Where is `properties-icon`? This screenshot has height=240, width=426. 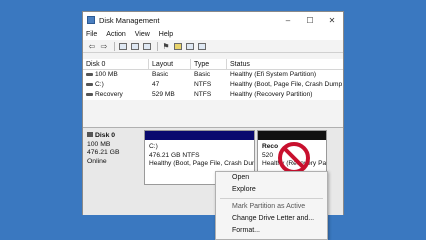 properties-icon is located at coordinates (178, 46).